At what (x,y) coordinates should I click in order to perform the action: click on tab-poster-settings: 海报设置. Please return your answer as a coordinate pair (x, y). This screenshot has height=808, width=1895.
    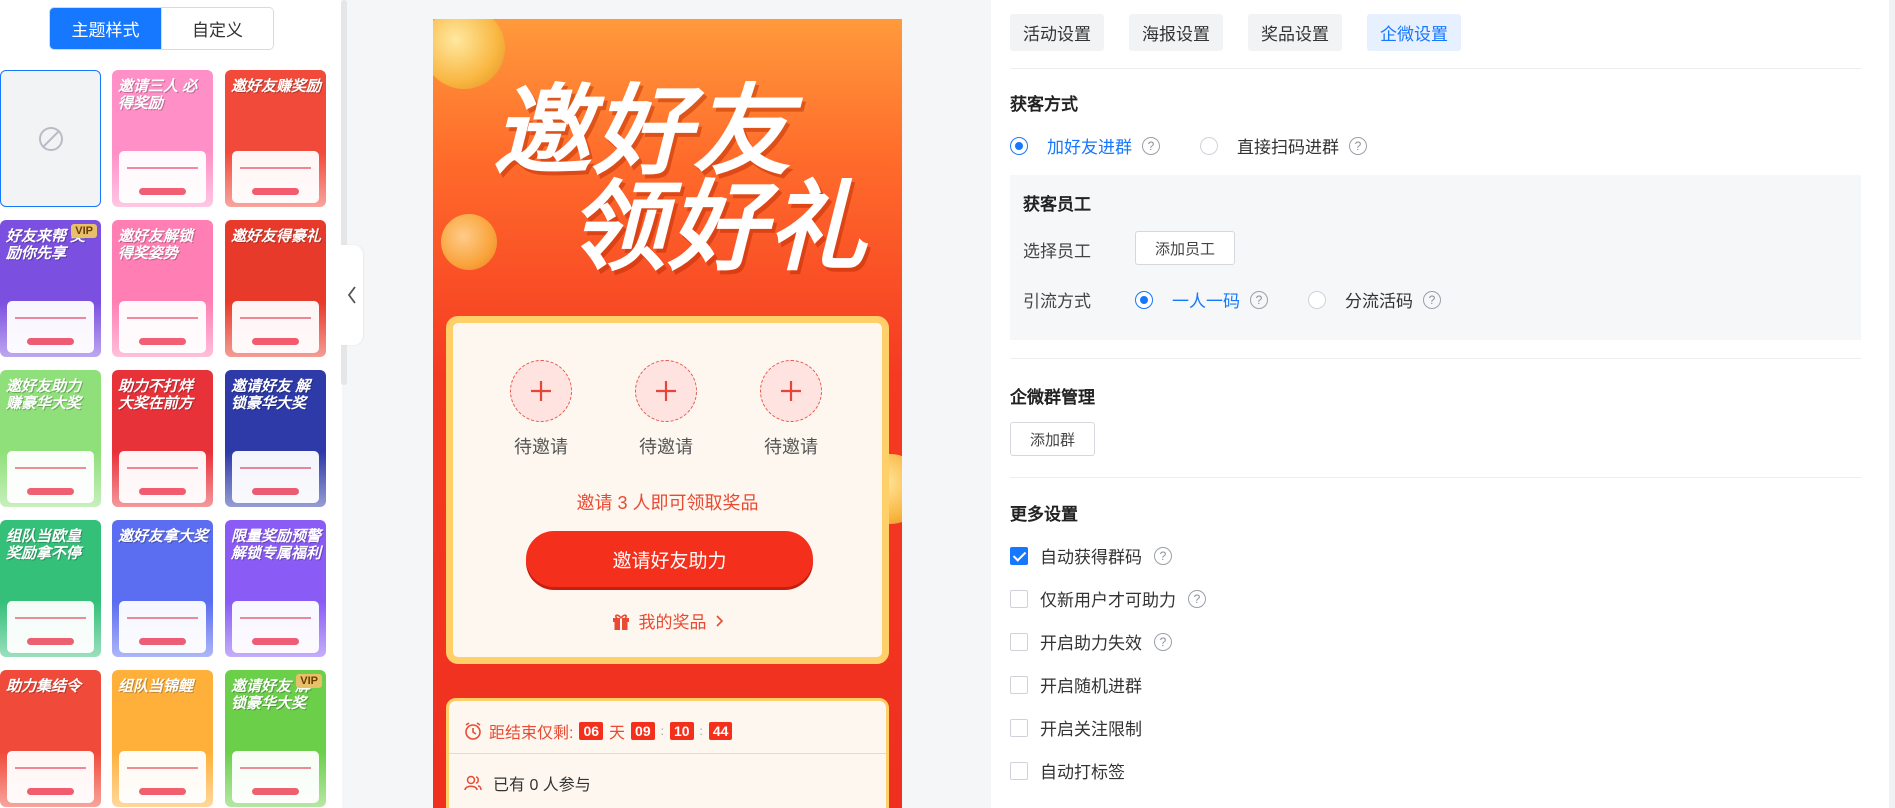
    Looking at the image, I should click on (1176, 32).